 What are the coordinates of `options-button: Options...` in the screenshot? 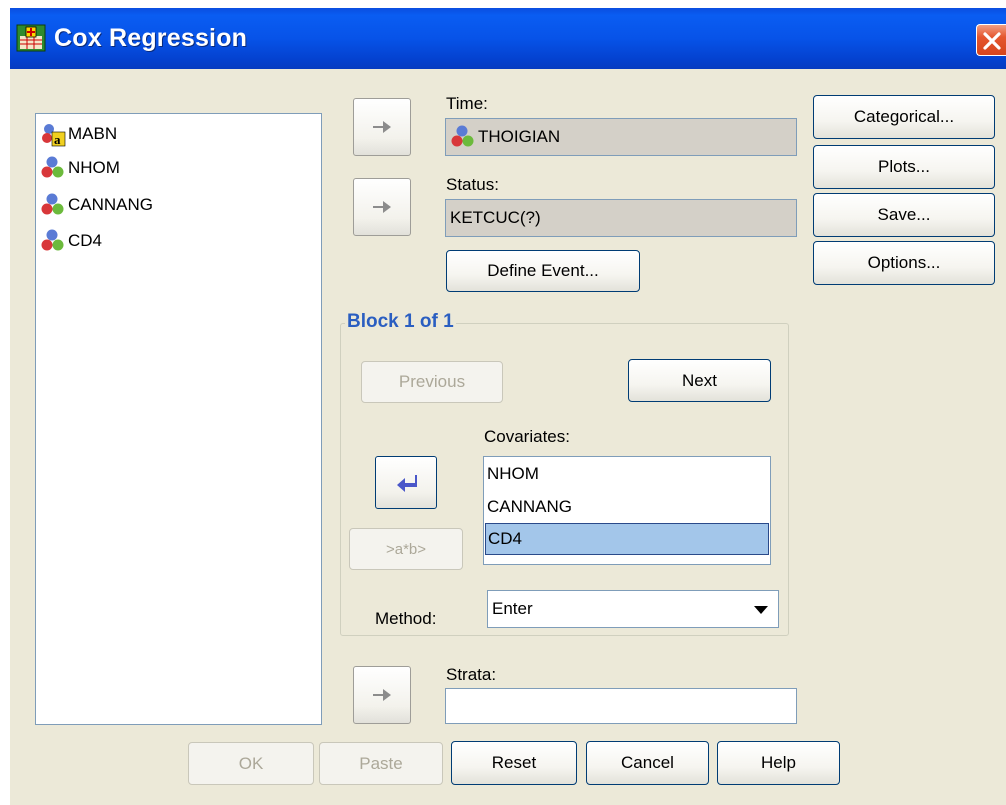 It's located at (904, 263).